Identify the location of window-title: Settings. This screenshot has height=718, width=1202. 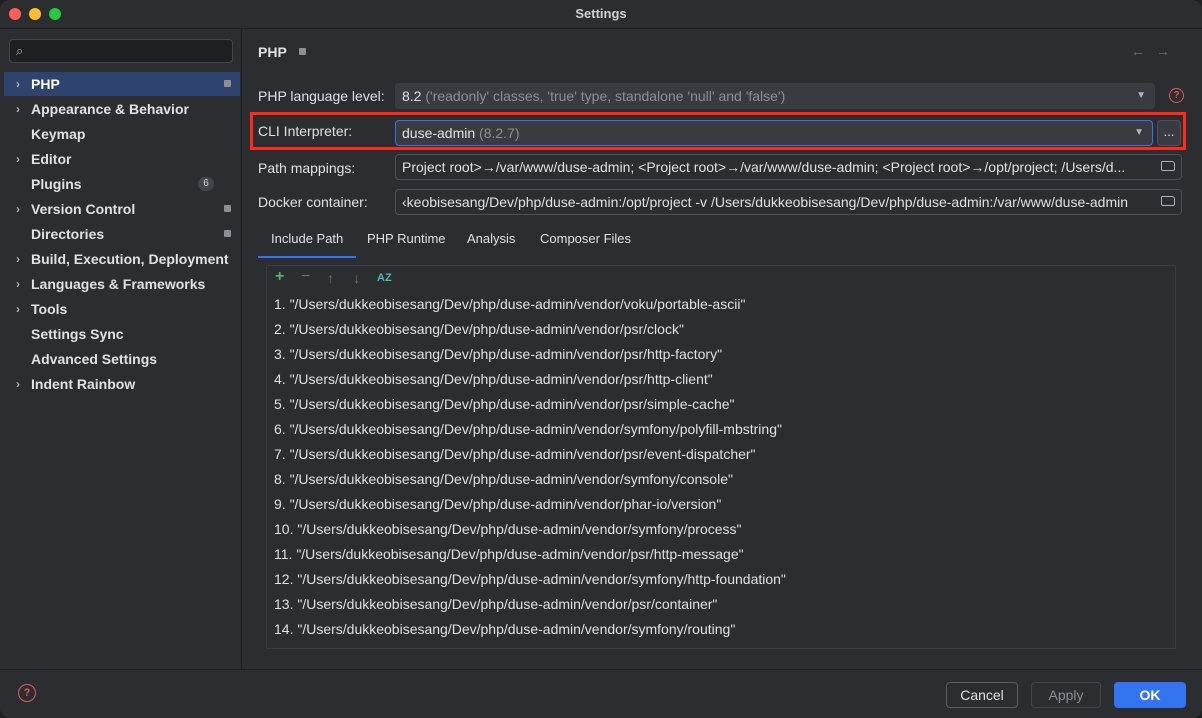
(601, 13).